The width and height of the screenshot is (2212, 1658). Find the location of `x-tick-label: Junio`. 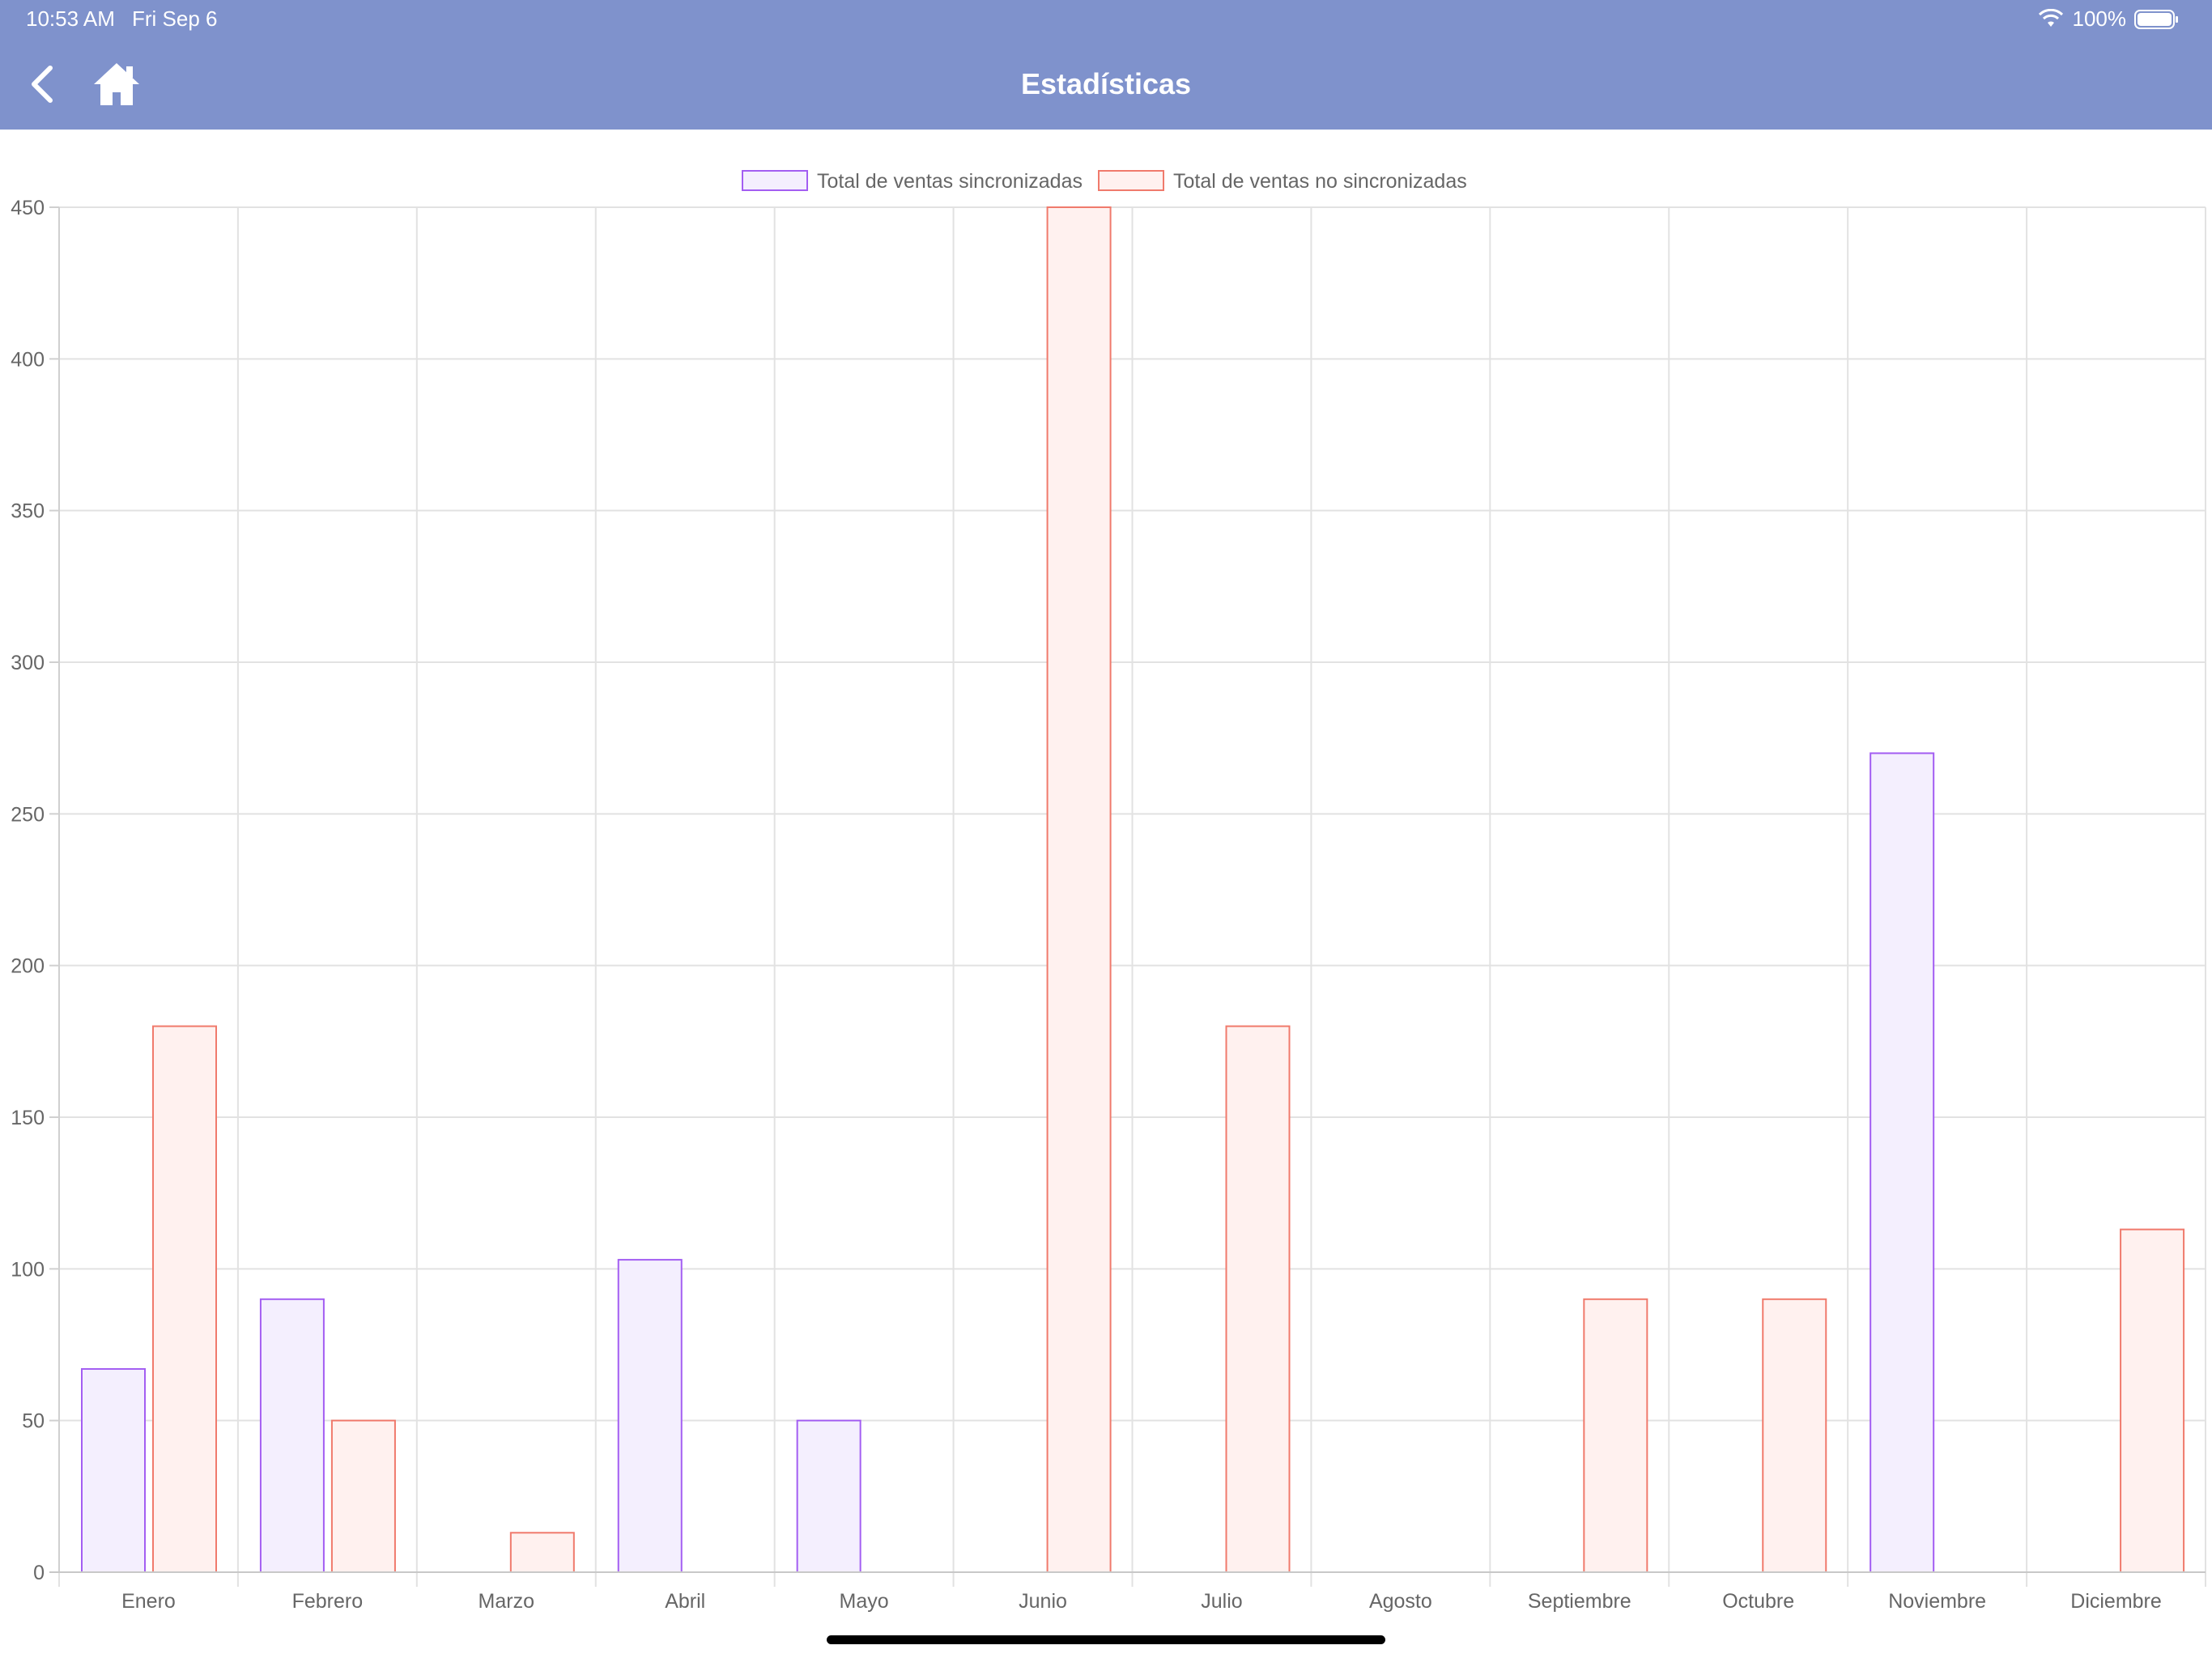

x-tick-label: Junio is located at coordinates (1043, 1601).